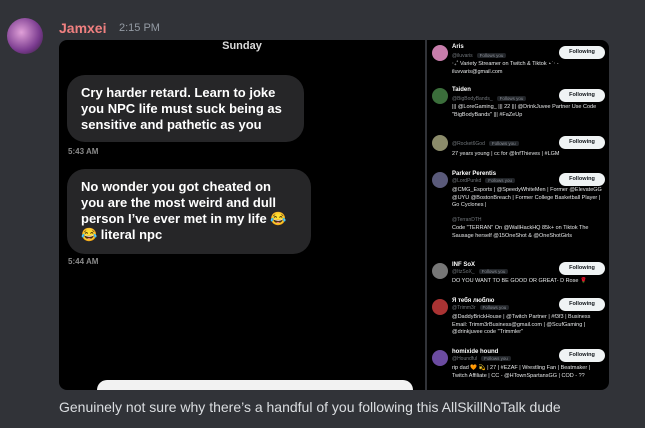 The width and height of the screenshot is (645, 428). Describe the element at coordinates (82, 28) in the screenshot. I see `username: Jamxei` at that location.